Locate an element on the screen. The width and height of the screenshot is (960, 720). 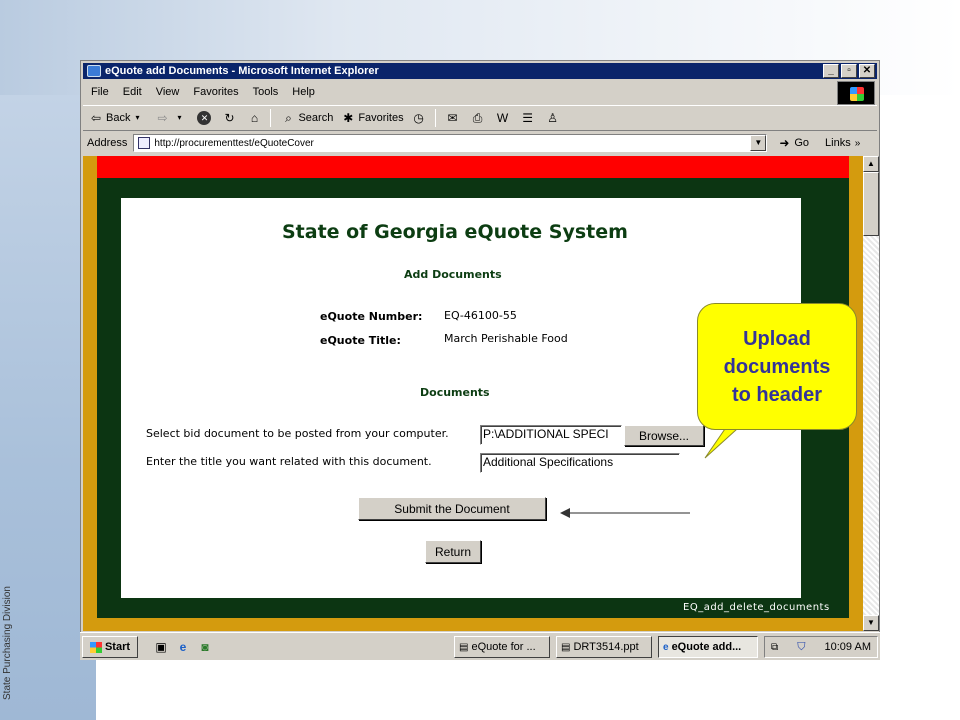
documents-heading: Documents is located at coordinates (455, 392).